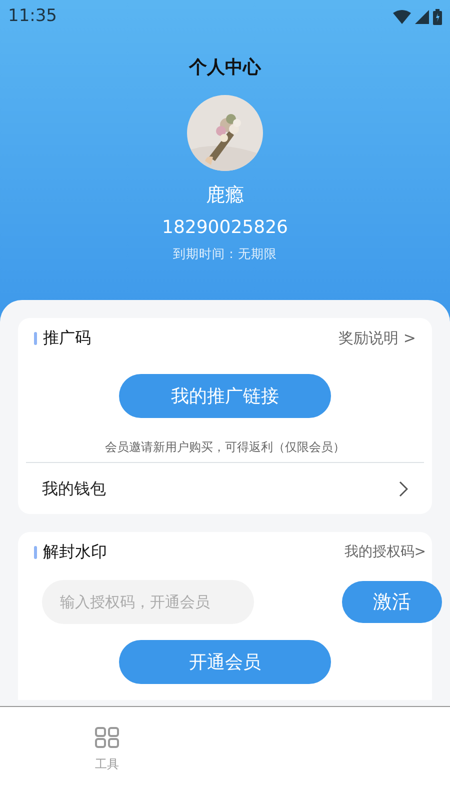  What do you see at coordinates (32, 16) in the screenshot?
I see `status-time: 11:35` at bounding box center [32, 16].